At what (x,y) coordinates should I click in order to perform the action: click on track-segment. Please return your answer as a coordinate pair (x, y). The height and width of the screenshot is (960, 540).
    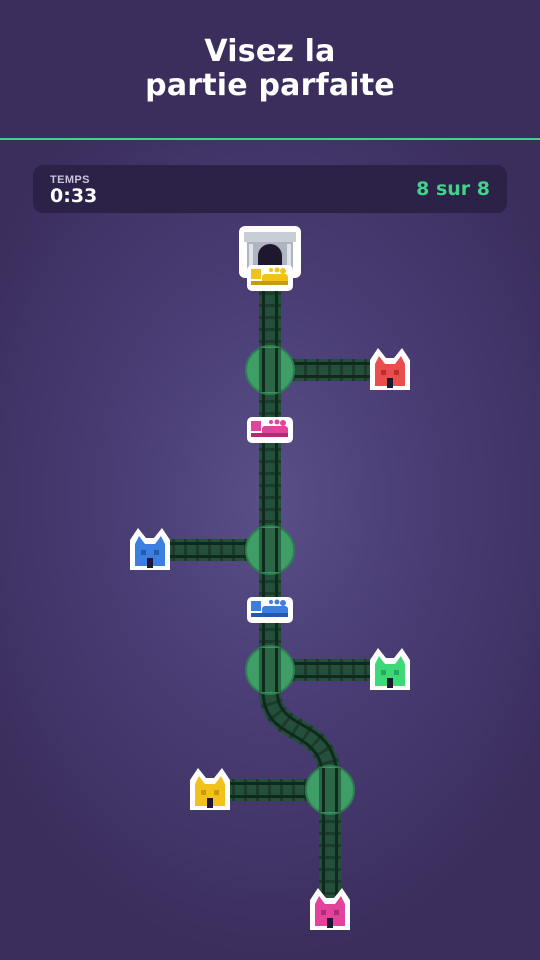
    Looking at the image, I should click on (270, 490).